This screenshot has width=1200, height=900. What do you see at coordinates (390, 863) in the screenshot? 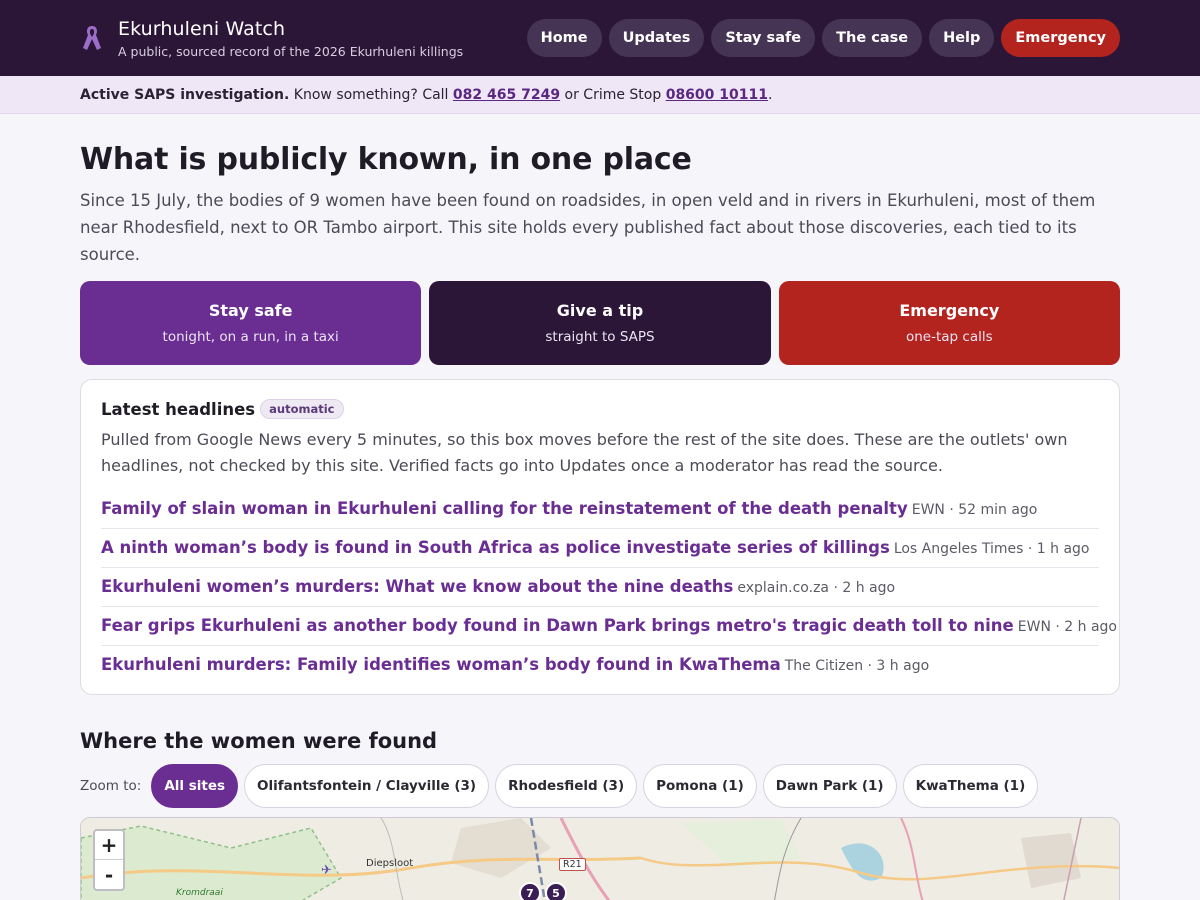
I see `map-label-diepsloot: Diepsloot` at bounding box center [390, 863].